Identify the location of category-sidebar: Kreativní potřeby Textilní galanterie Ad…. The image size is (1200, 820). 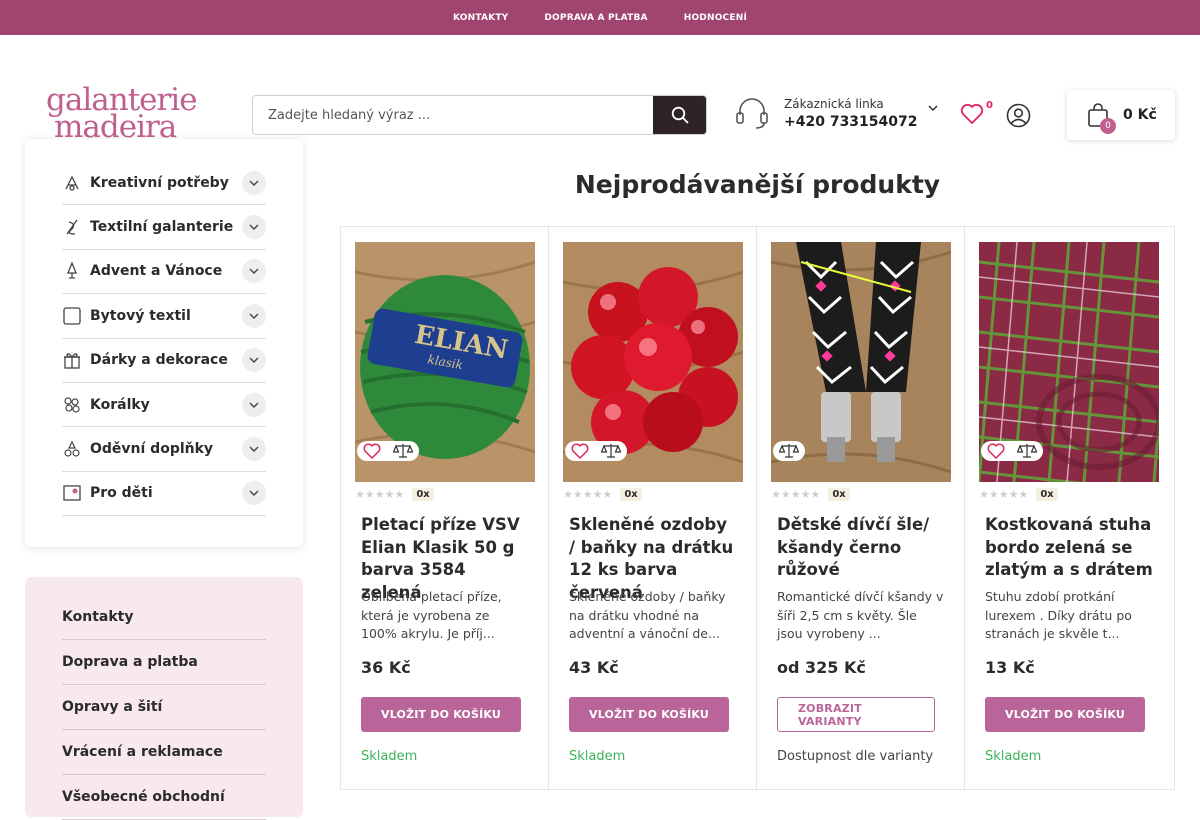
(164, 343).